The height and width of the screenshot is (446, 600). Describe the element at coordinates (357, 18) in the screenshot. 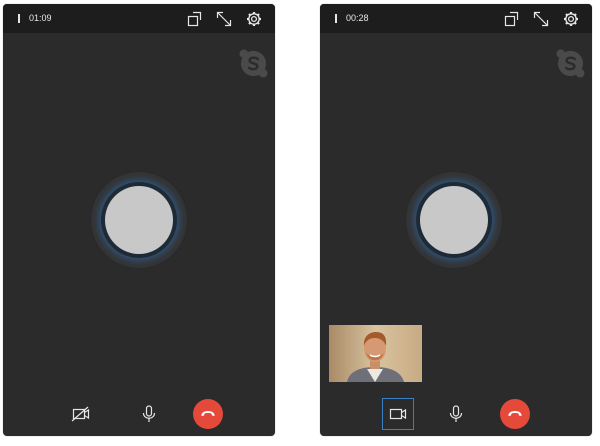

I see `call-timer: 00:28` at that location.